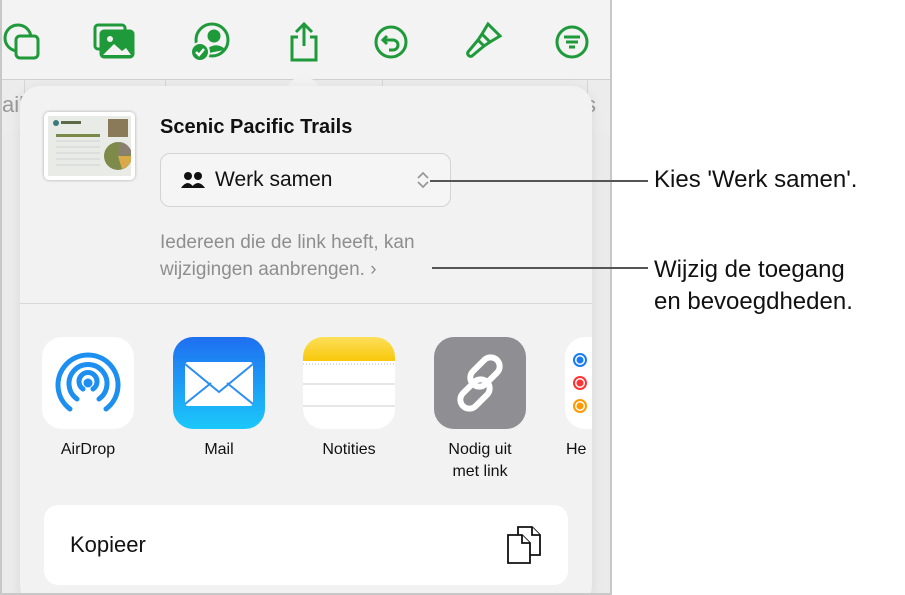 The height and width of the screenshot is (595, 905). I want to click on access-select: Werk samen, so click(305, 180).